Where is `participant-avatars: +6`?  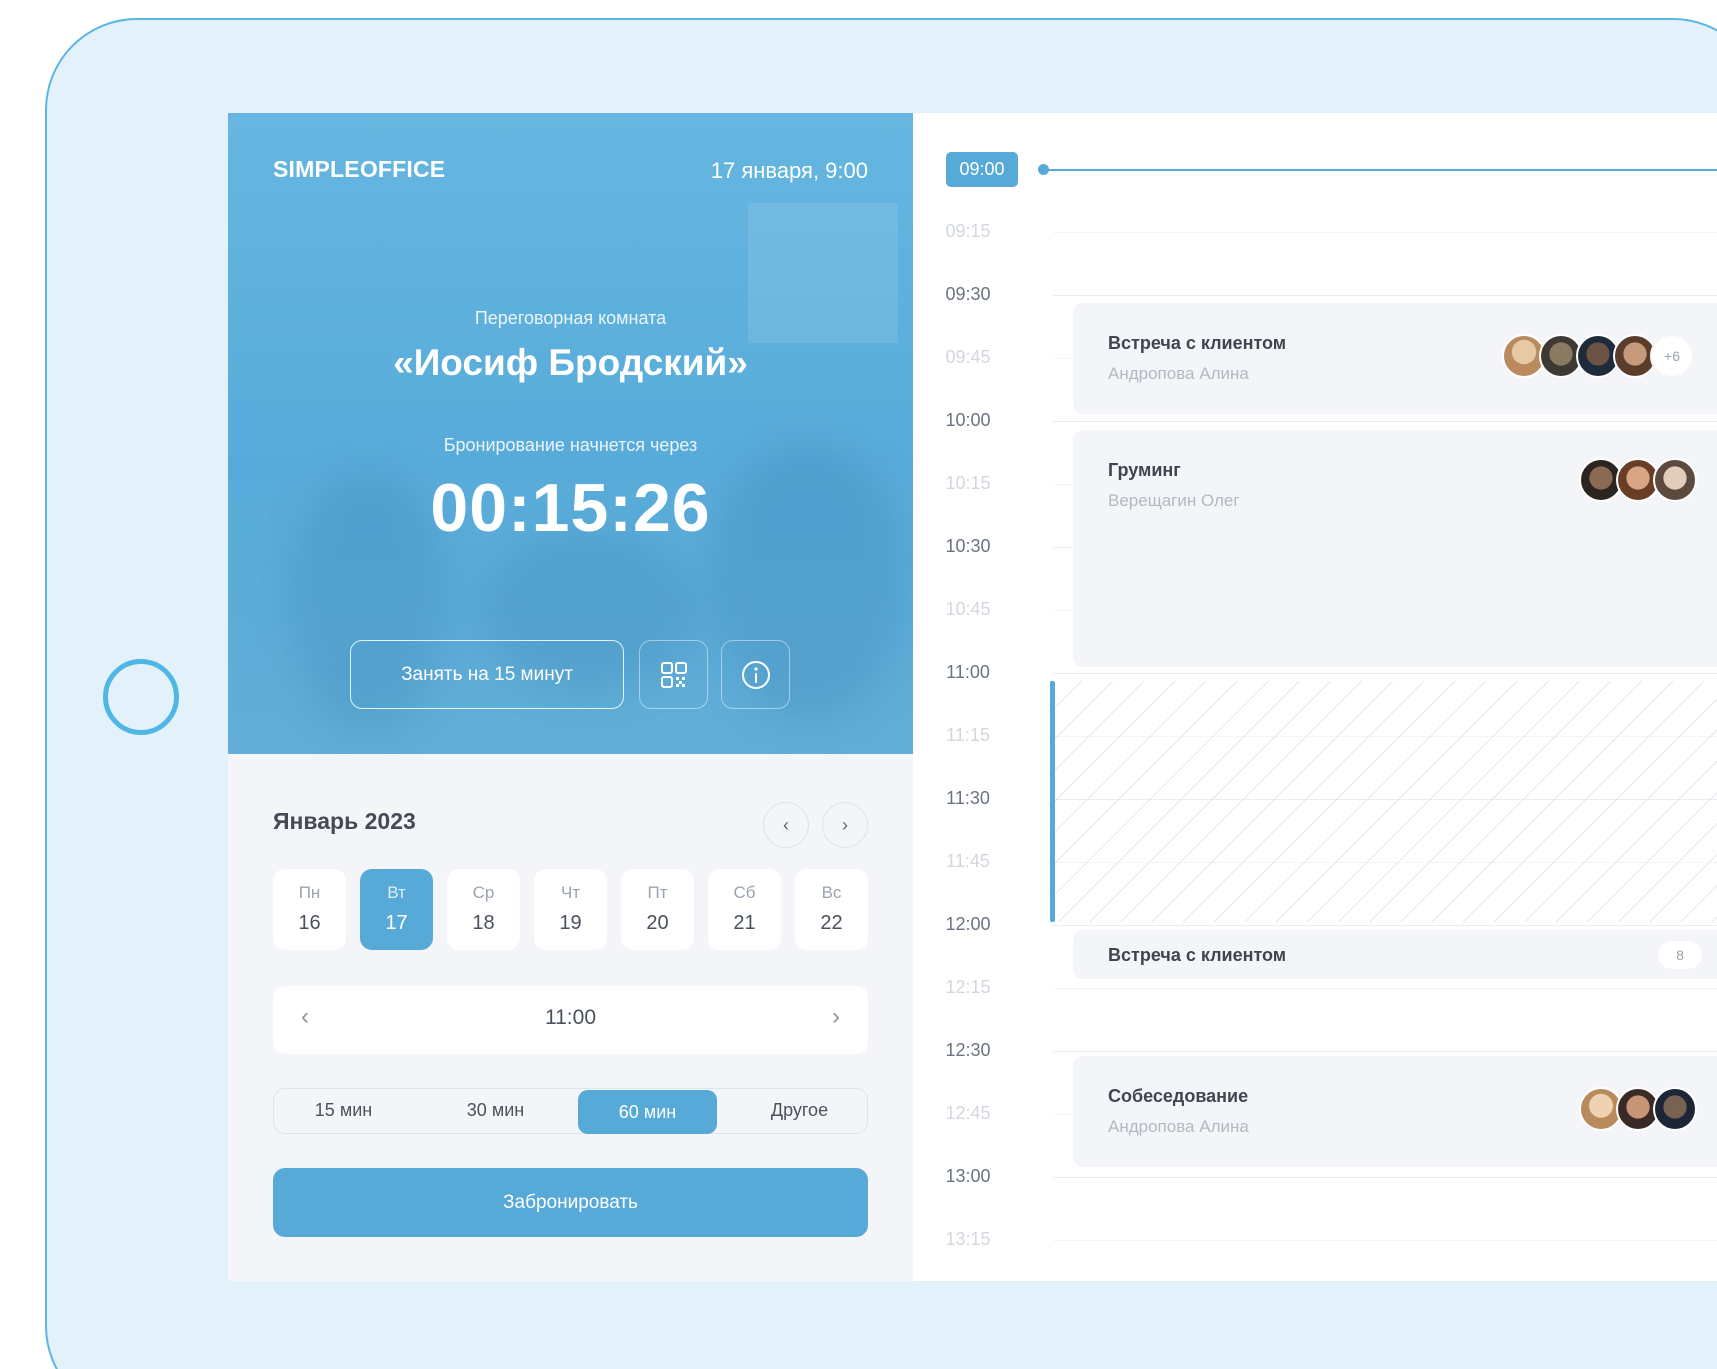
participant-avatars: +6 is located at coordinates (1598, 356).